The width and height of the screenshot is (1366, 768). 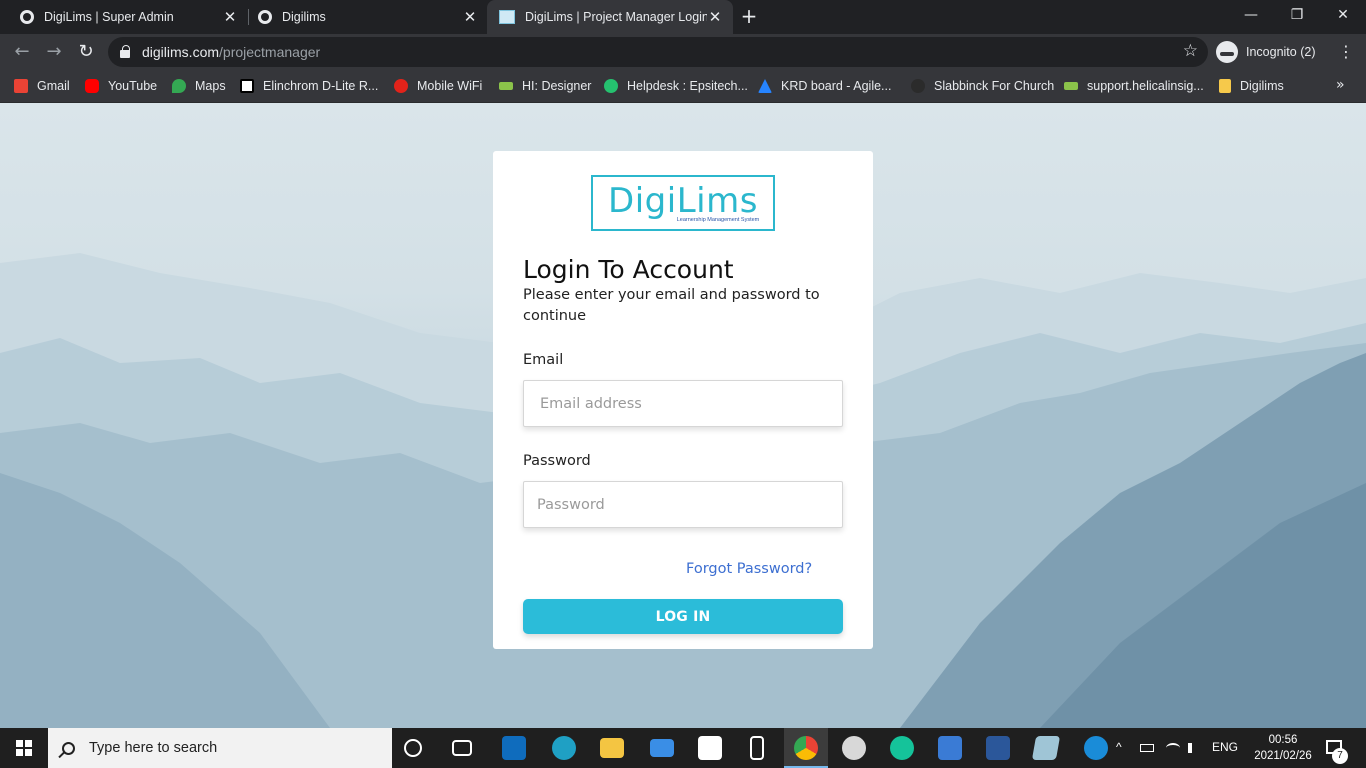 What do you see at coordinates (718, 220) in the screenshot?
I see `logo-subtitle: Learnership Management System` at bounding box center [718, 220].